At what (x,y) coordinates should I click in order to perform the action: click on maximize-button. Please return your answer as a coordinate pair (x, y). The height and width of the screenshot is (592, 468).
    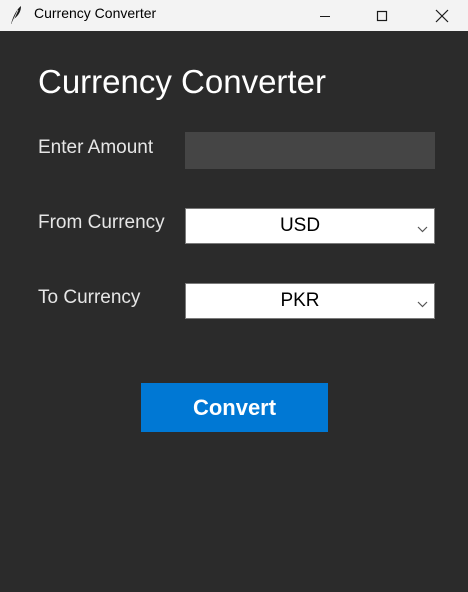
    Looking at the image, I should click on (382, 15).